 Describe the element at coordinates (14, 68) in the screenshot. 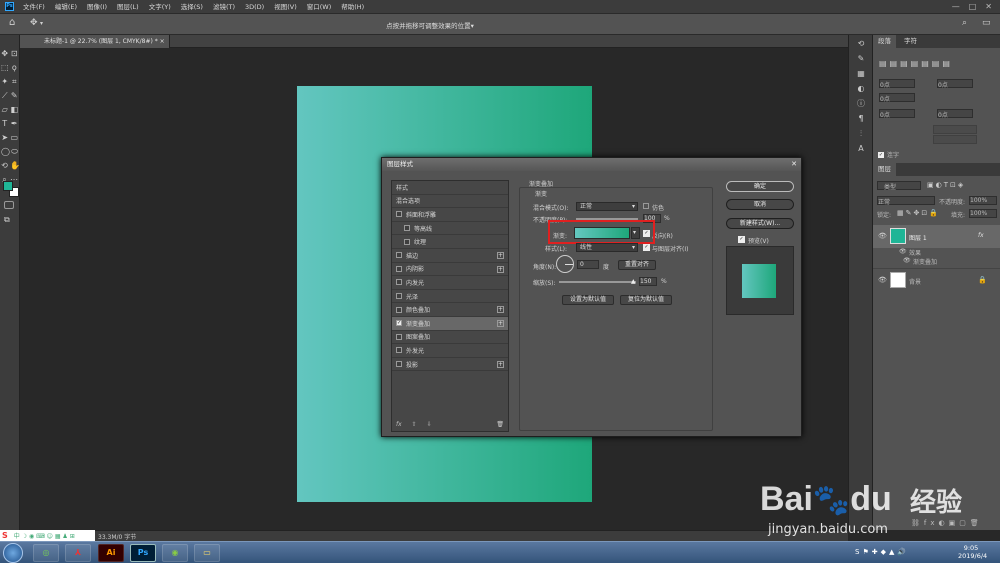

I see `lasso-tool-icon: ϙ` at that location.